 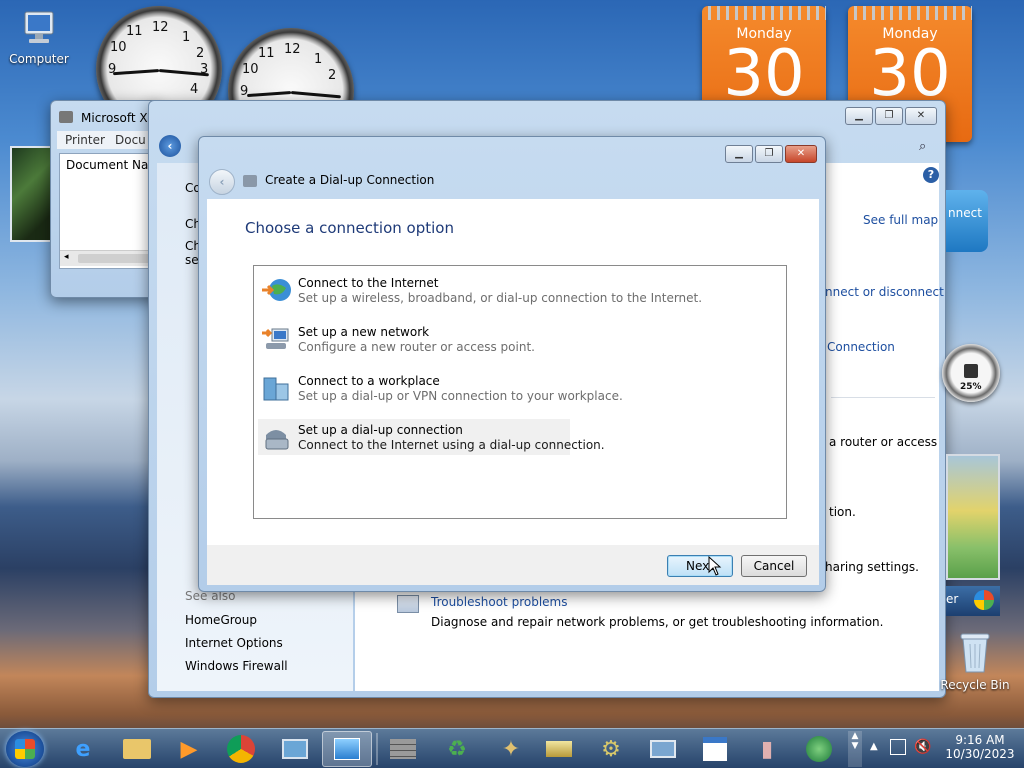 What do you see at coordinates (241, 749) in the screenshot?
I see `taskbar-chrome` at bounding box center [241, 749].